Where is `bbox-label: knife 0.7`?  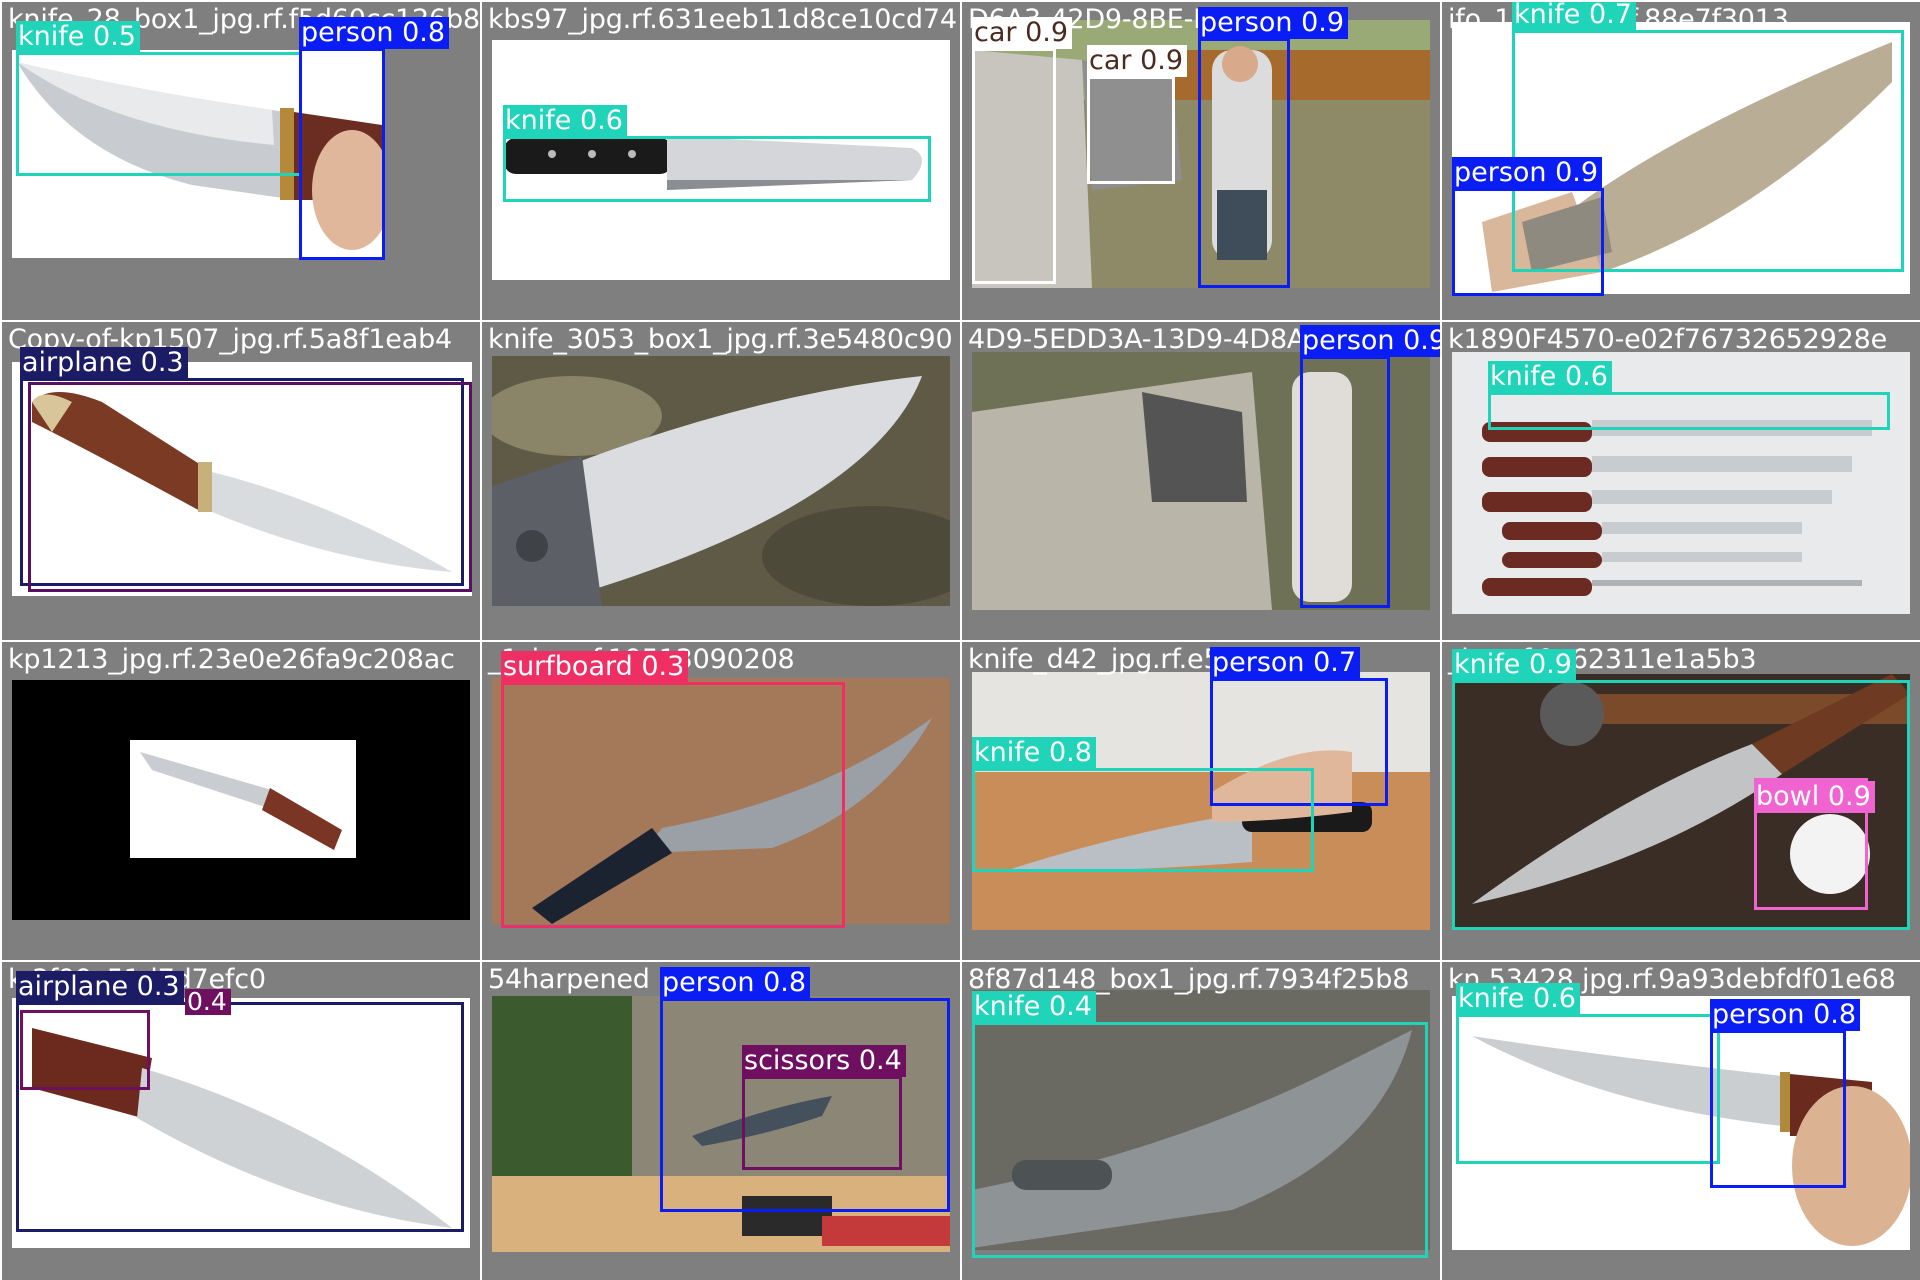 bbox-label: knife 0.7 is located at coordinates (1574, 16).